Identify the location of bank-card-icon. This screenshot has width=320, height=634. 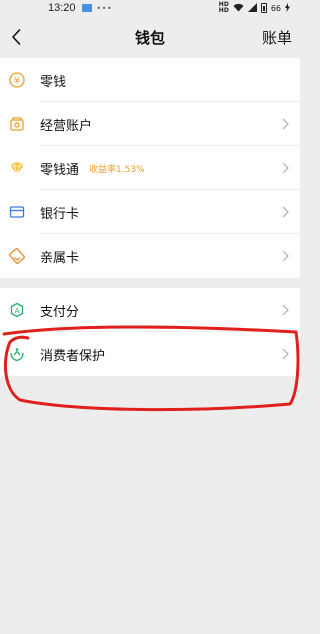
(17, 212).